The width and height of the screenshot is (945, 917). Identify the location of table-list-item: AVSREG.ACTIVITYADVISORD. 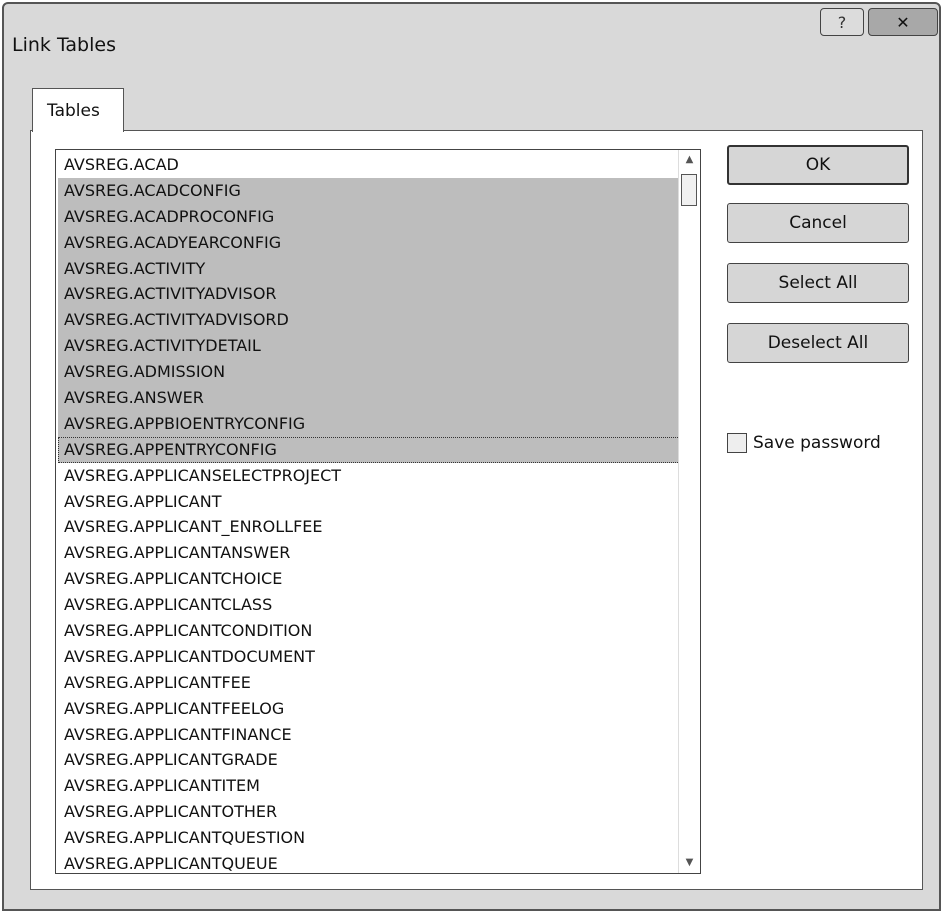
(369, 320).